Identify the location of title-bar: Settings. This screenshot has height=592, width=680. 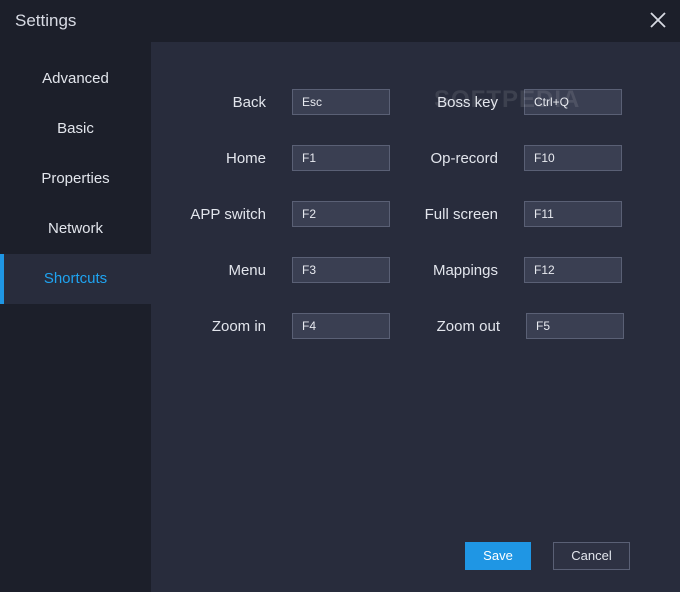
(340, 21).